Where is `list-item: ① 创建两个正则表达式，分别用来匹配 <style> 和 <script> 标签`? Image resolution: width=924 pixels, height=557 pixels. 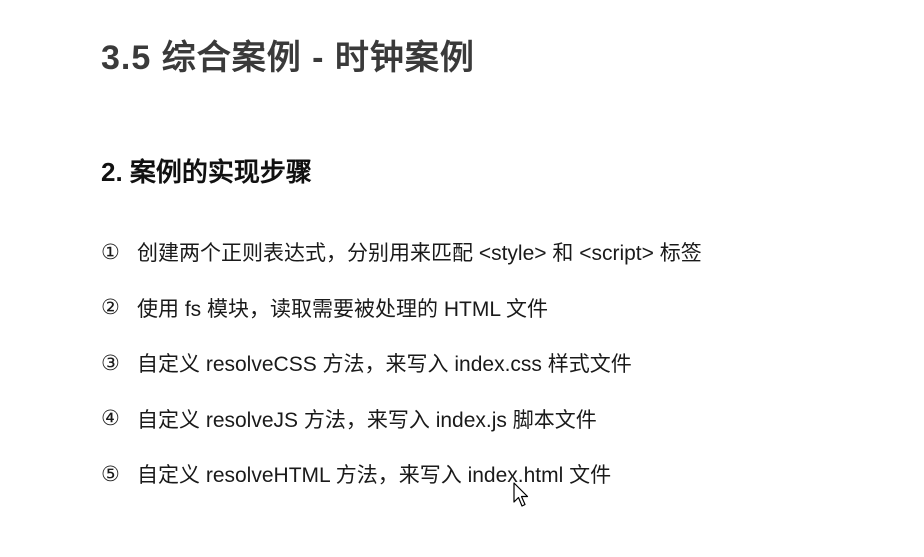 list-item: ① 创建两个正则表达式，分别用来匹配 <style> 和 <script> 标签 is located at coordinates (401, 252).